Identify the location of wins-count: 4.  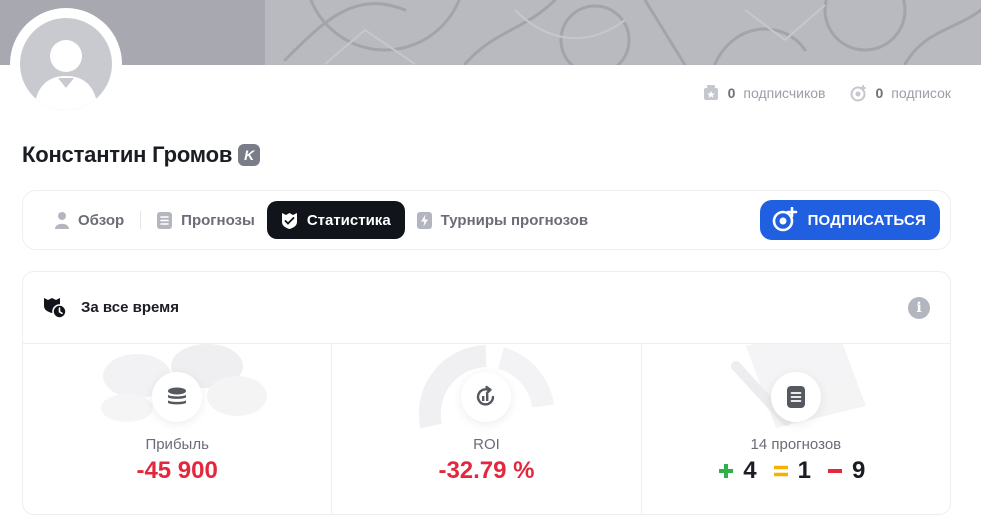
(750, 470).